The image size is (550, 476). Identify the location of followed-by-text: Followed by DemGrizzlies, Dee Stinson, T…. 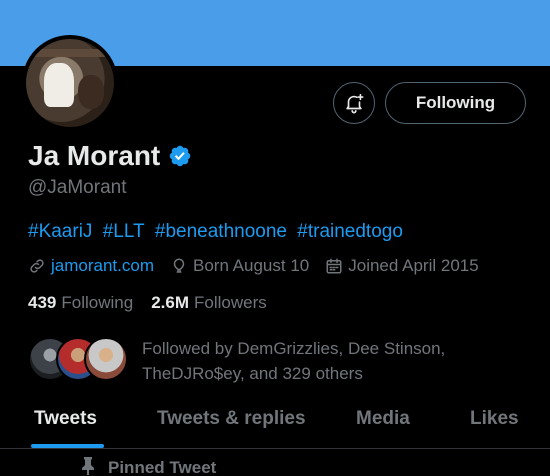
(307, 361).